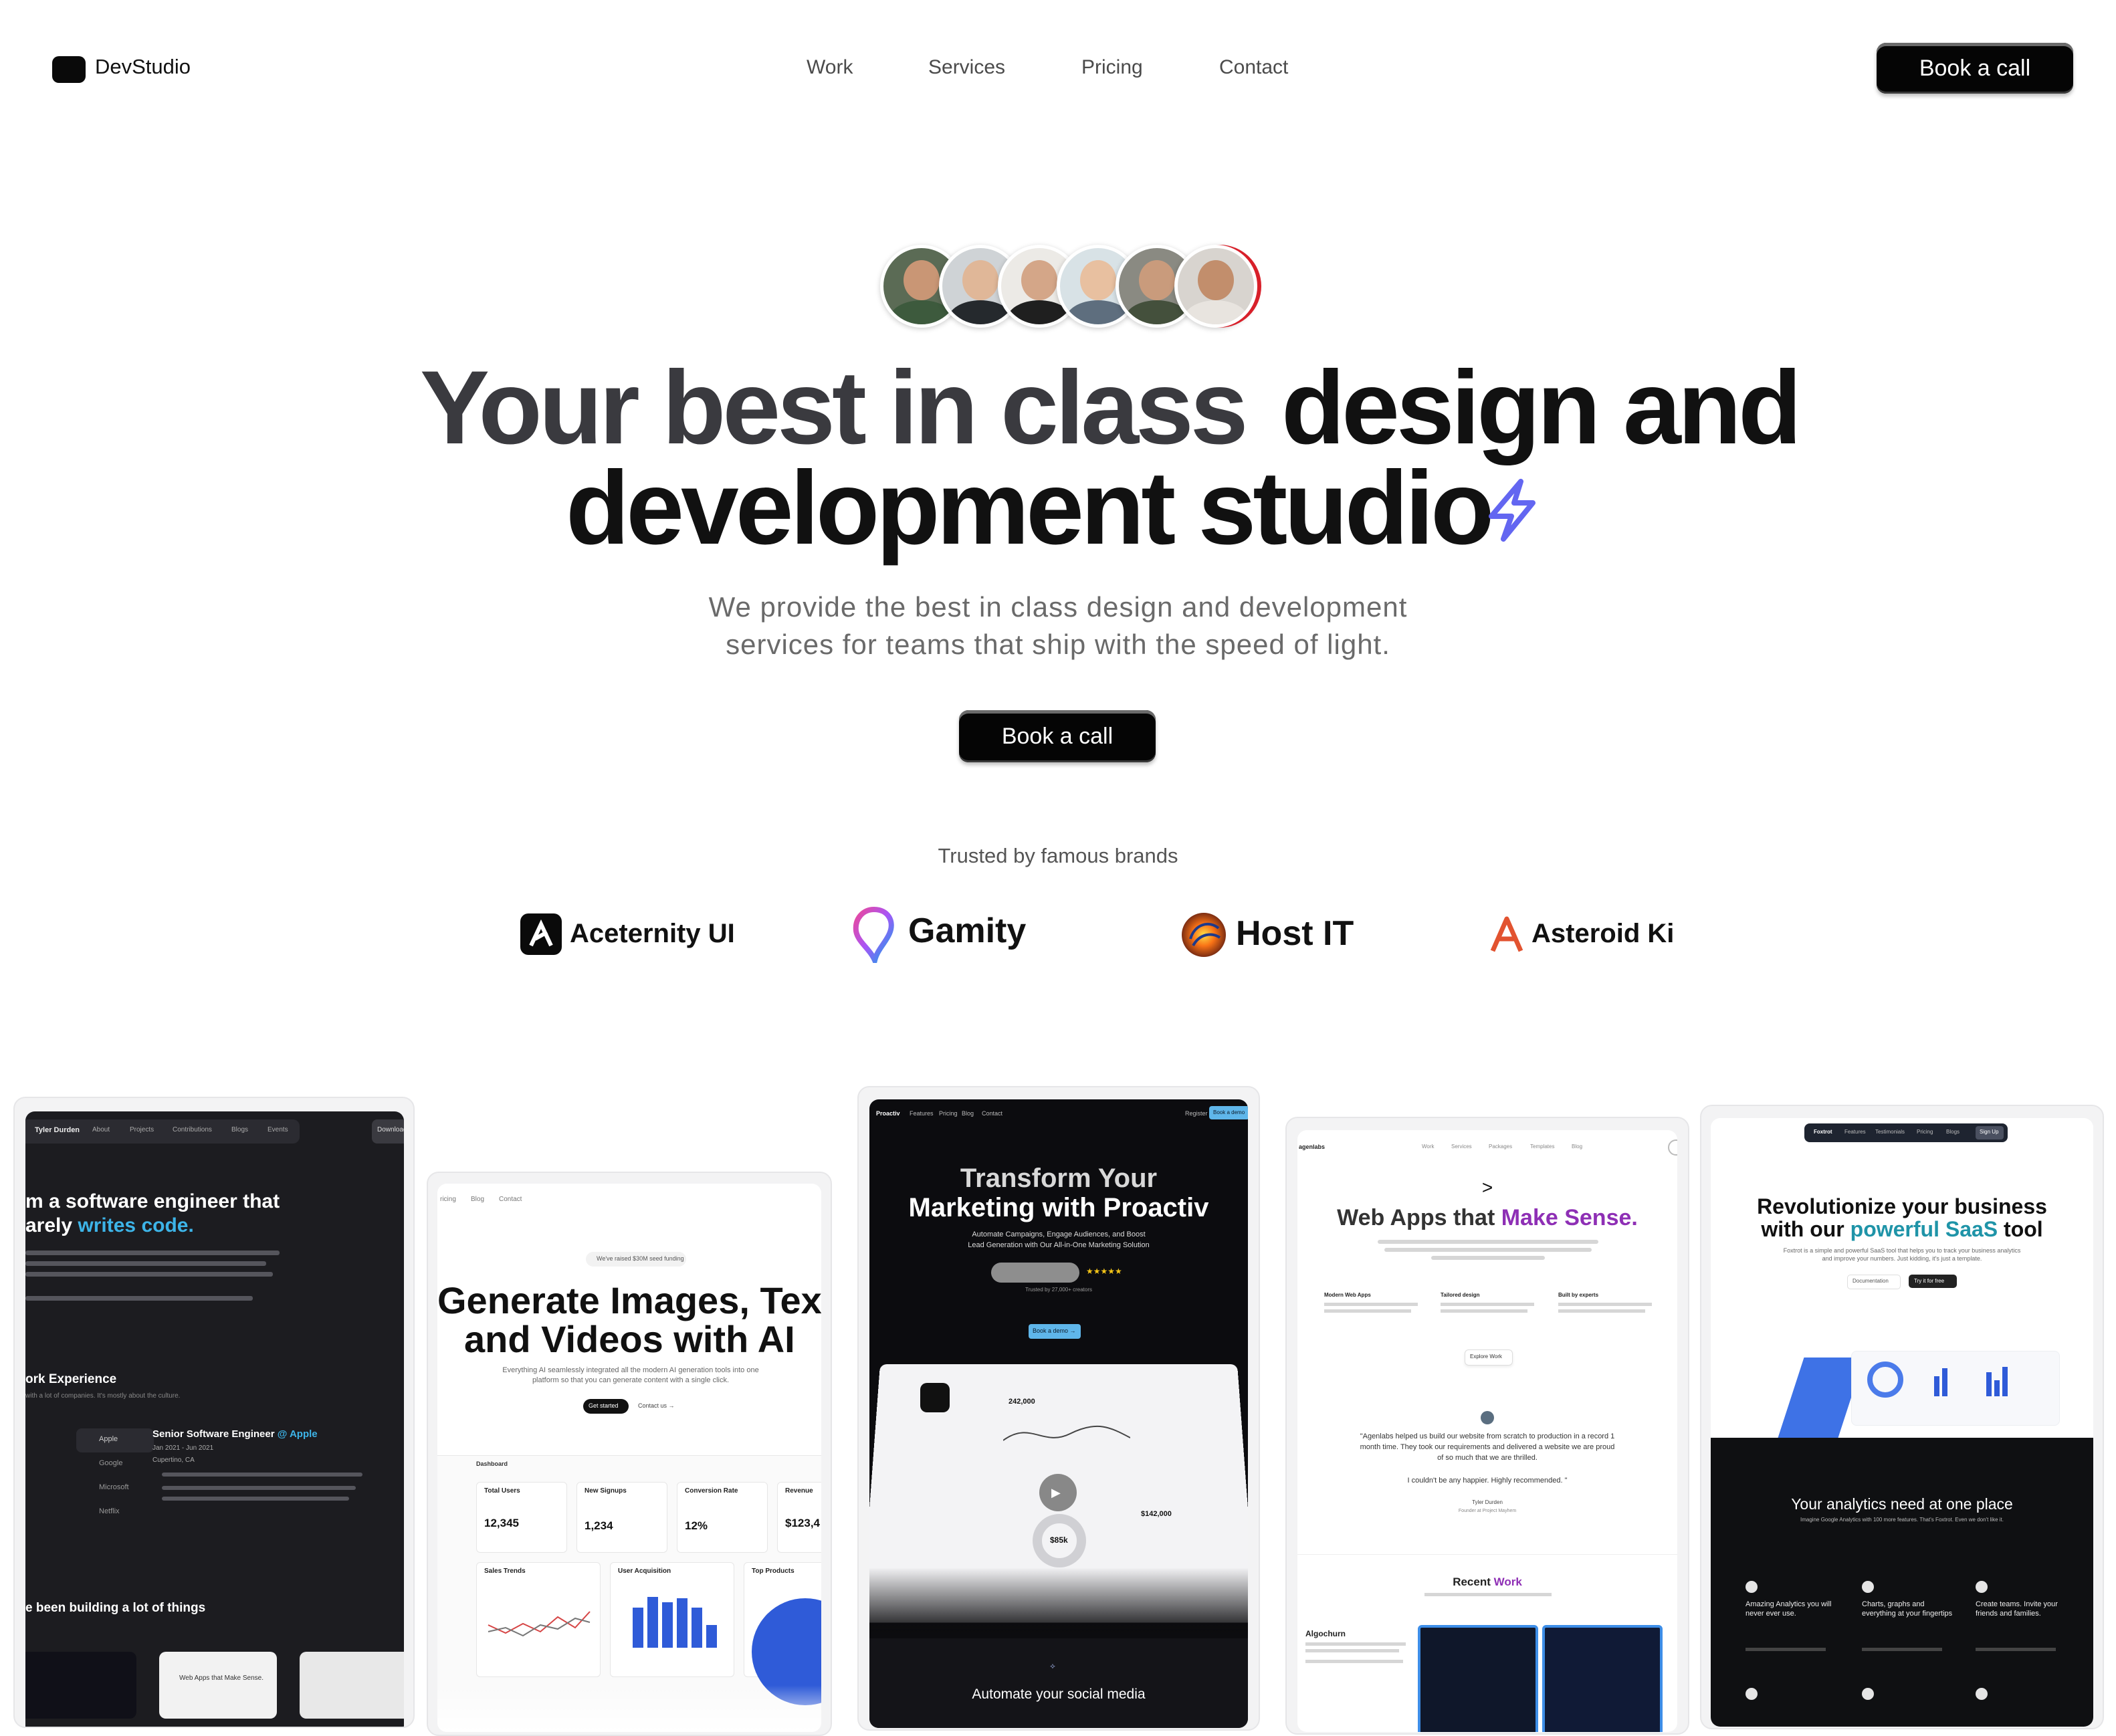 This screenshot has width=2116, height=1736. What do you see at coordinates (1059, 1207) in the screenshot?
I see `card-headline: Marketing with Proactiv` at bounding box center [1059, 1207].